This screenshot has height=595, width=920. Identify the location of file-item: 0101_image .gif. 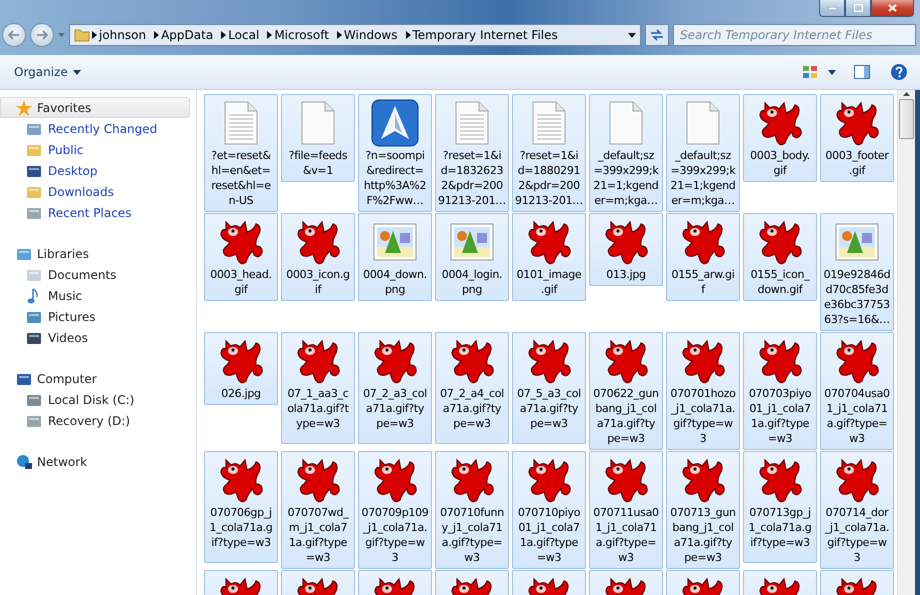
(549, 257).